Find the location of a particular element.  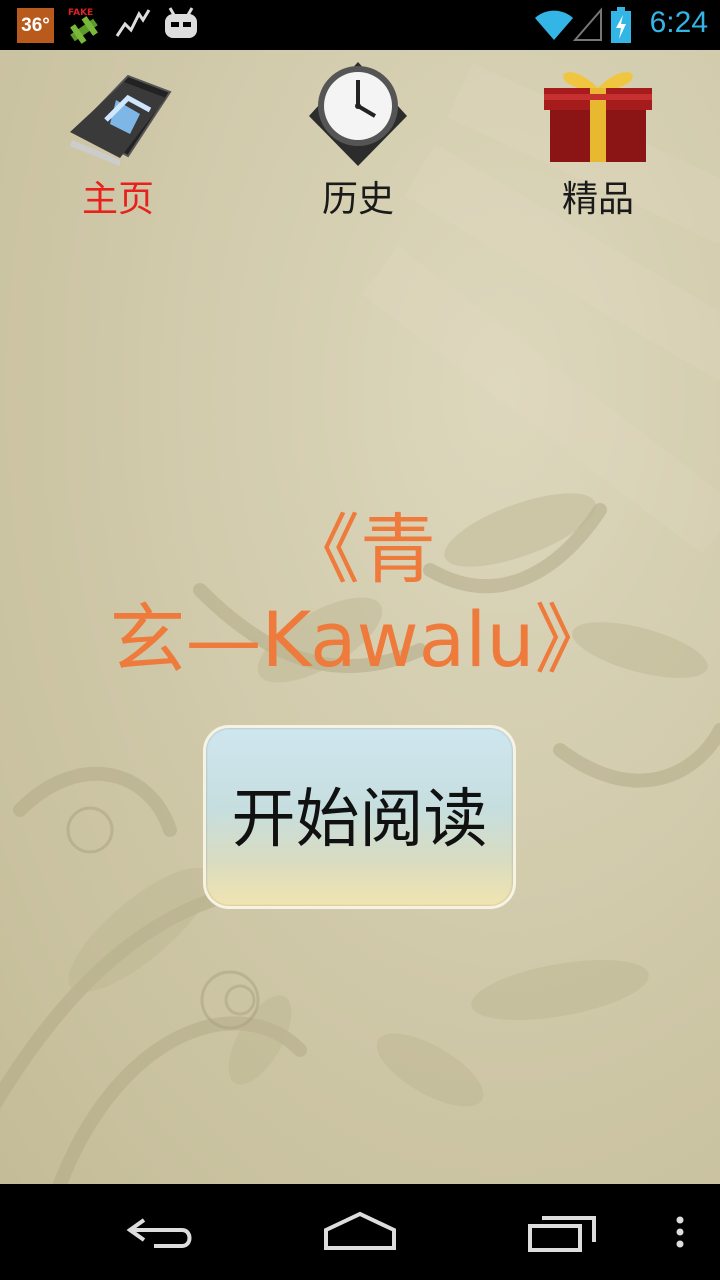

home-icon is located at coordinates (360, 1232).